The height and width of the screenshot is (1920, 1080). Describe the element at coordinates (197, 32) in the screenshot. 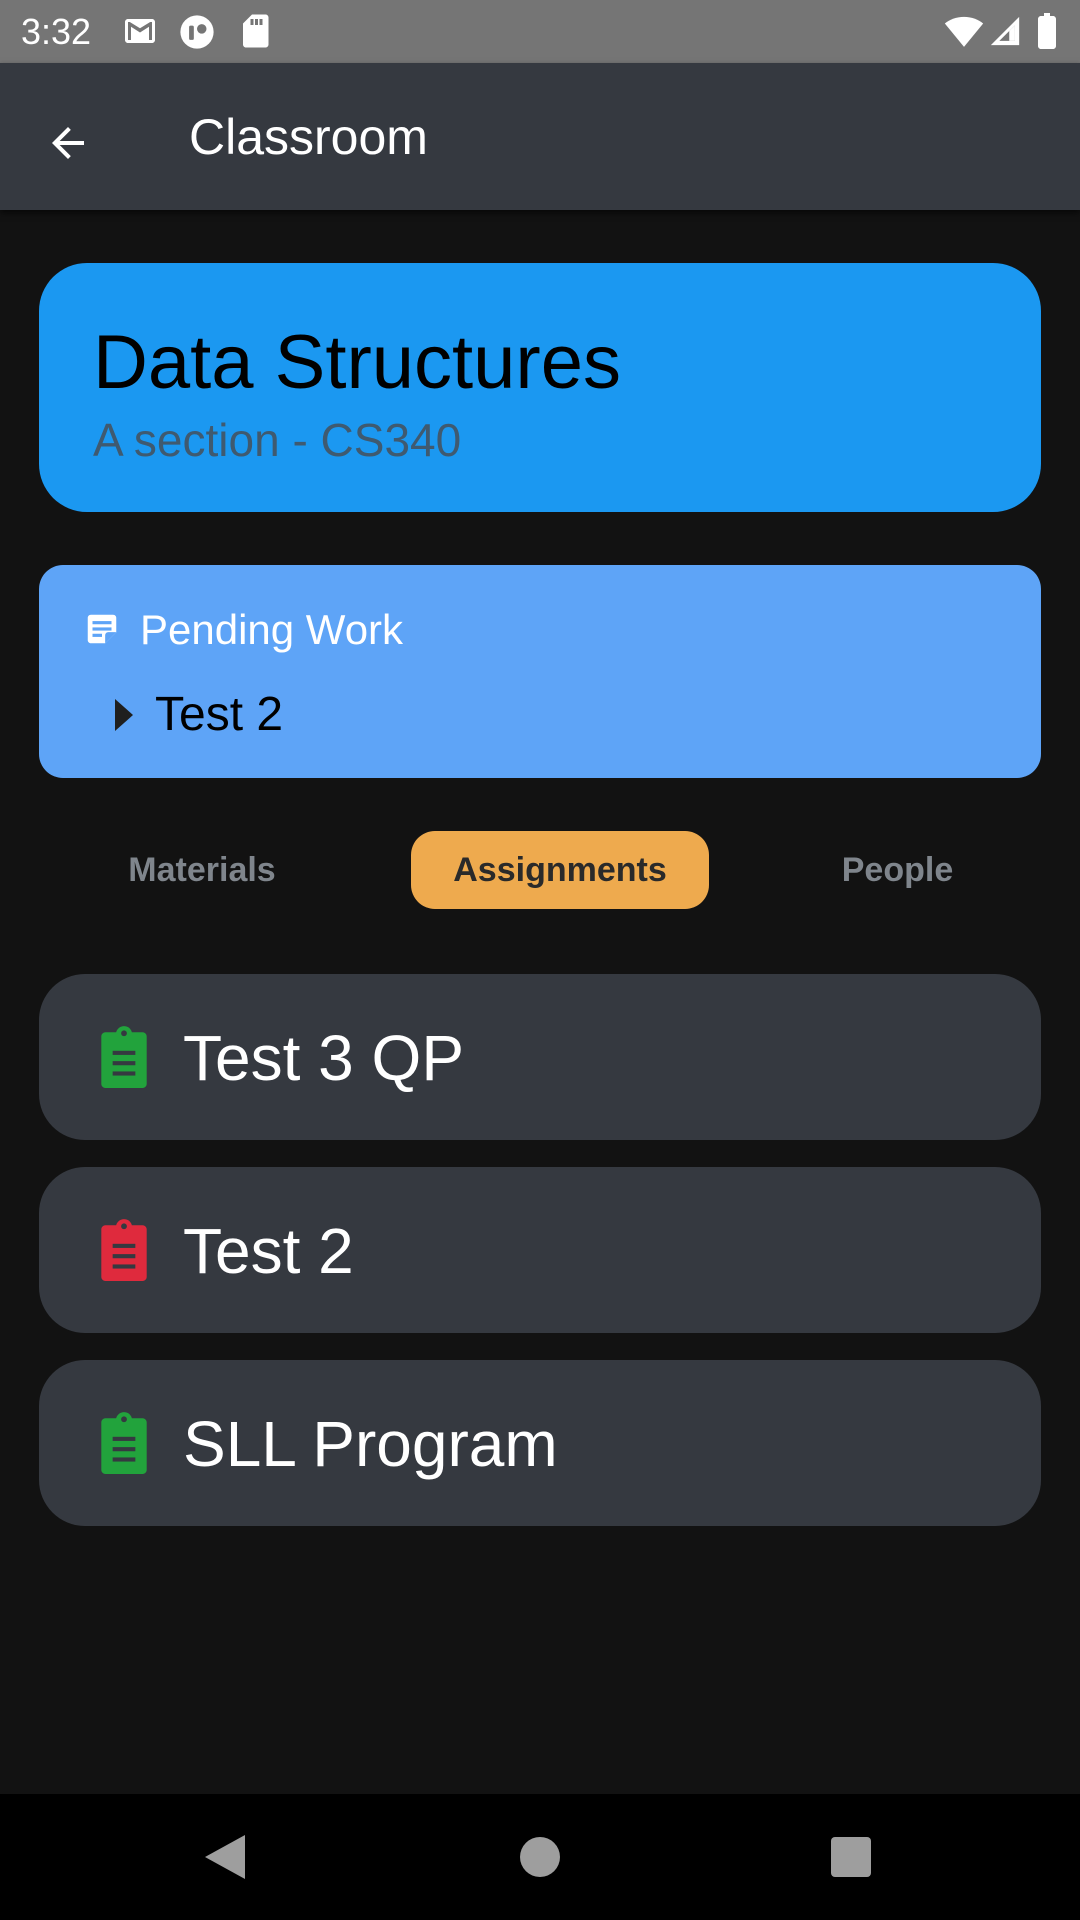

I see `app-notification-icon` at that location.